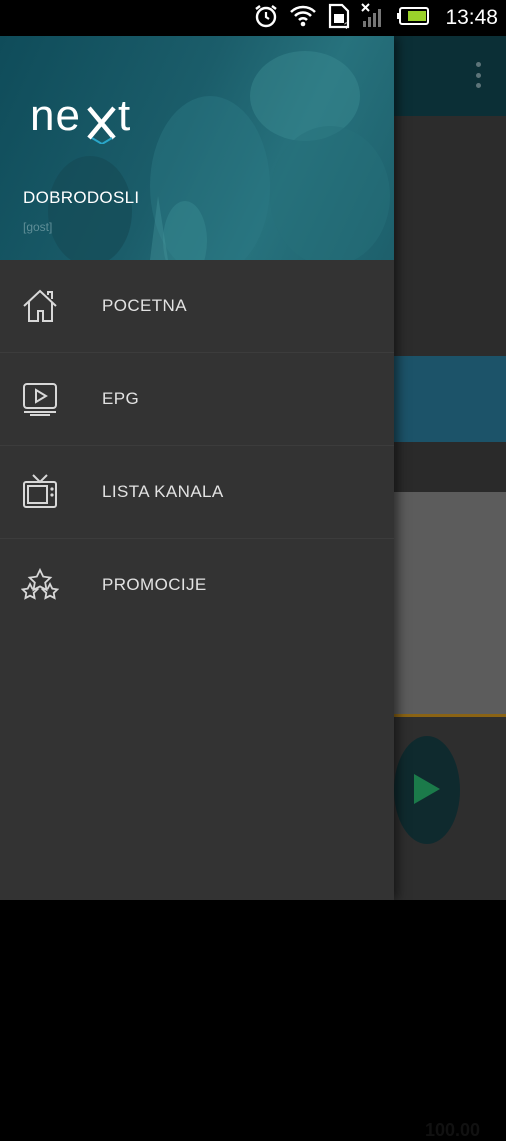 This screenshot has height=1141, width=506. What do you see at coordinates (197, 306) in the screenshot?
I see `menu-item-pocetna: POCETNA` at bounding box center [197, 306].